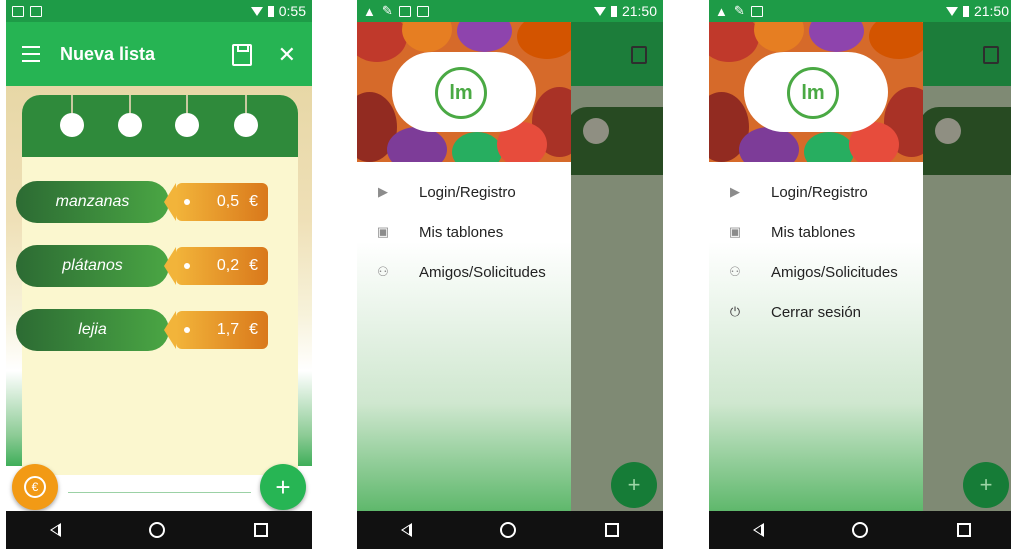 This screenshot has height=549, width=1011. I want to click on board-icon: ▣, so click(735, 231).